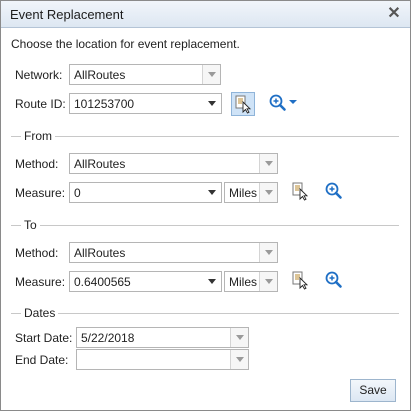 This screenshot has height=411, width=411. I want to click on route-id-label: Route ID:, so click(40, 104).